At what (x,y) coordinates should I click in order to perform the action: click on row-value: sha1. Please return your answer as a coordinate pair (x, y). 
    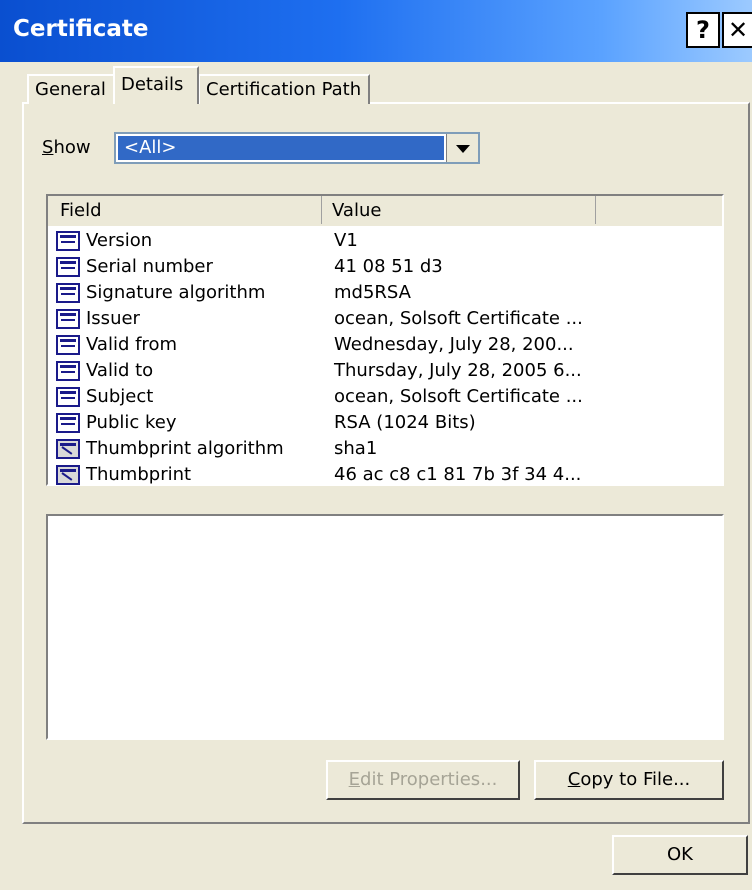
    Looking at the image, I should click on (356, 448).